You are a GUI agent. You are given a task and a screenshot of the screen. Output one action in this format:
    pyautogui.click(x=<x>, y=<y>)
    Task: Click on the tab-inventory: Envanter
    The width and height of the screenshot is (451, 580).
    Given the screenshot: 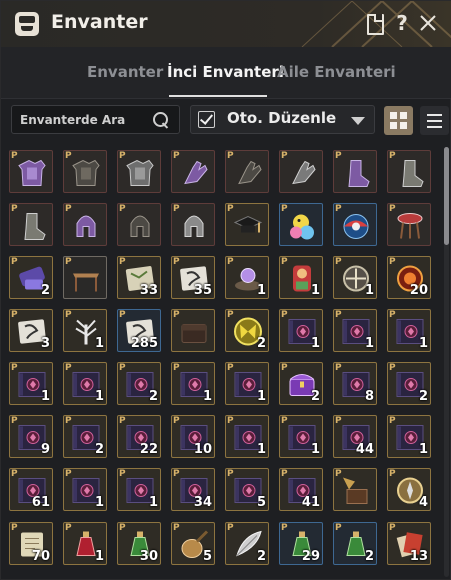 What is the action you would take?
    pyautogui.click(x=125, y=72)
    